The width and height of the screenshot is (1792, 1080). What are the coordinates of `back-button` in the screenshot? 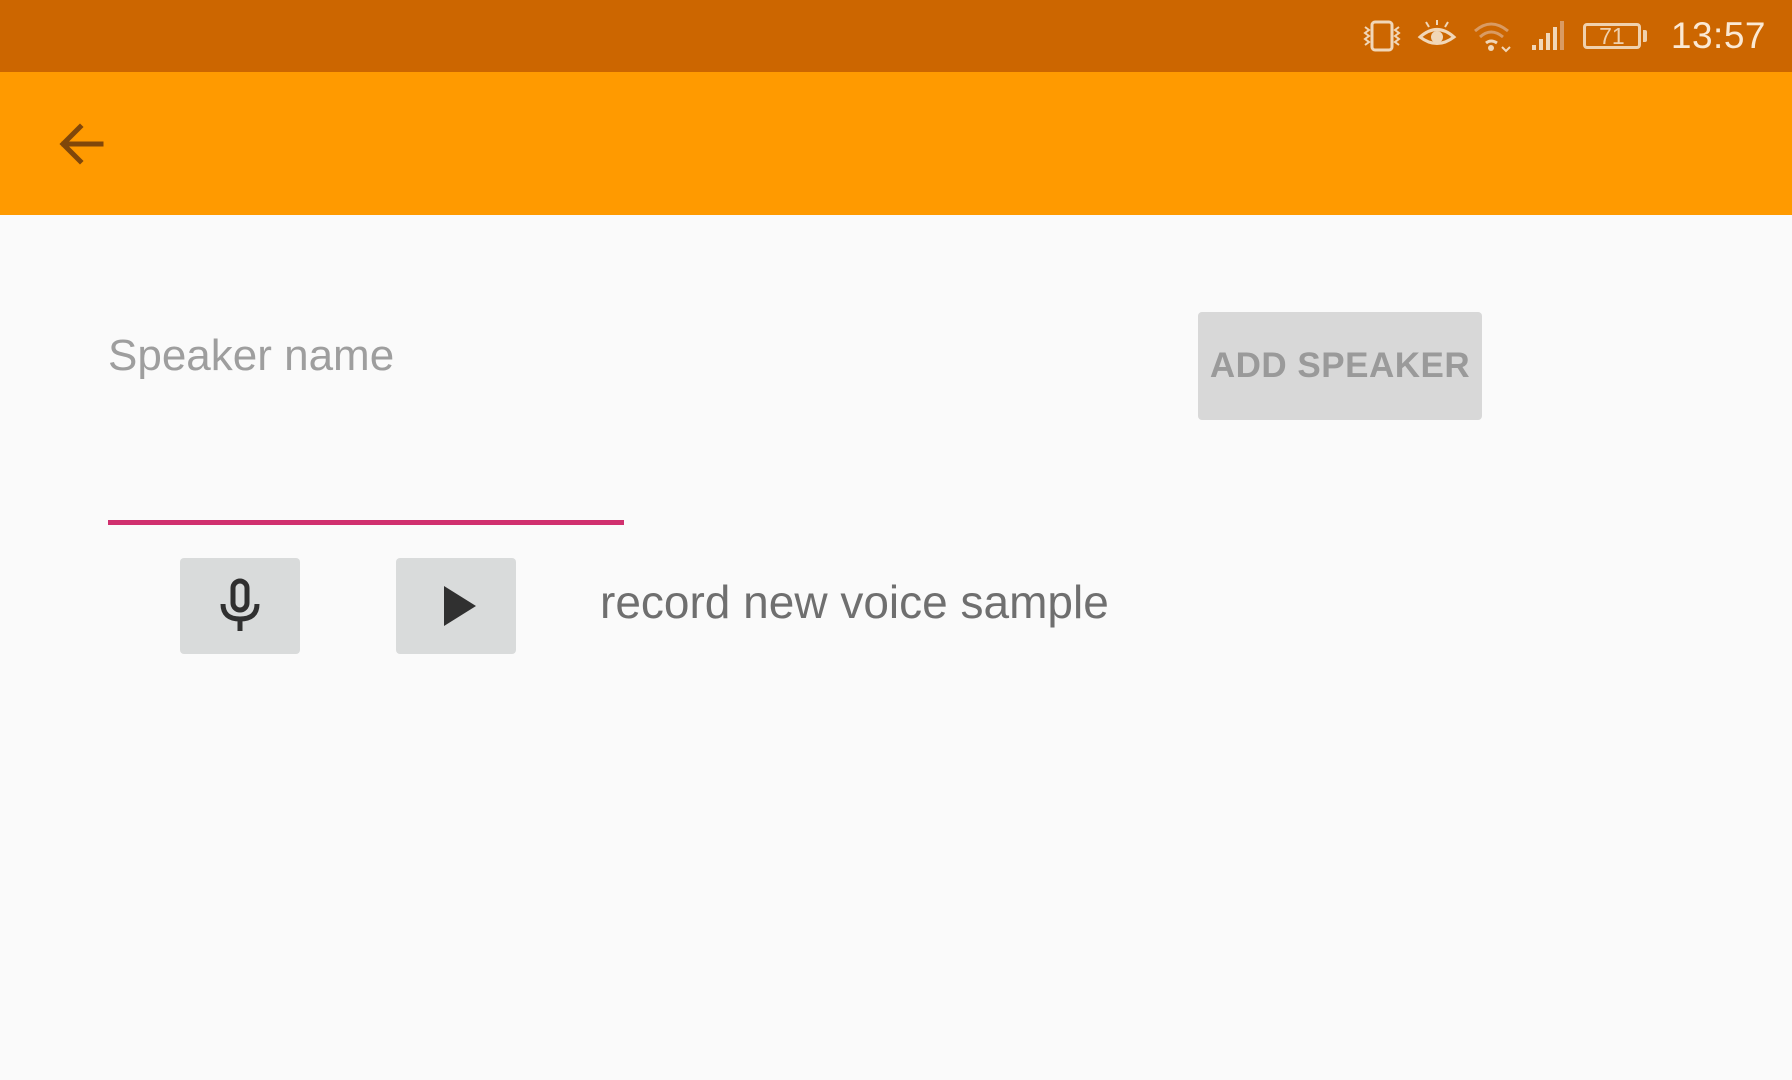 It's located at (82, 144).